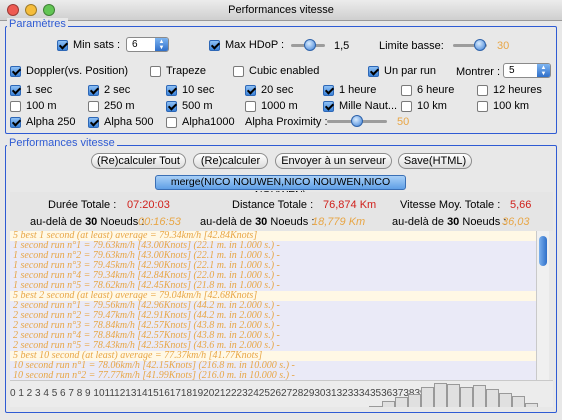 This screenshot has width=562, height=420. What do you see at coordinates (543, 251) in the screenshot?
I see `scrollbar-thumb` at bounding box center [543, 251].